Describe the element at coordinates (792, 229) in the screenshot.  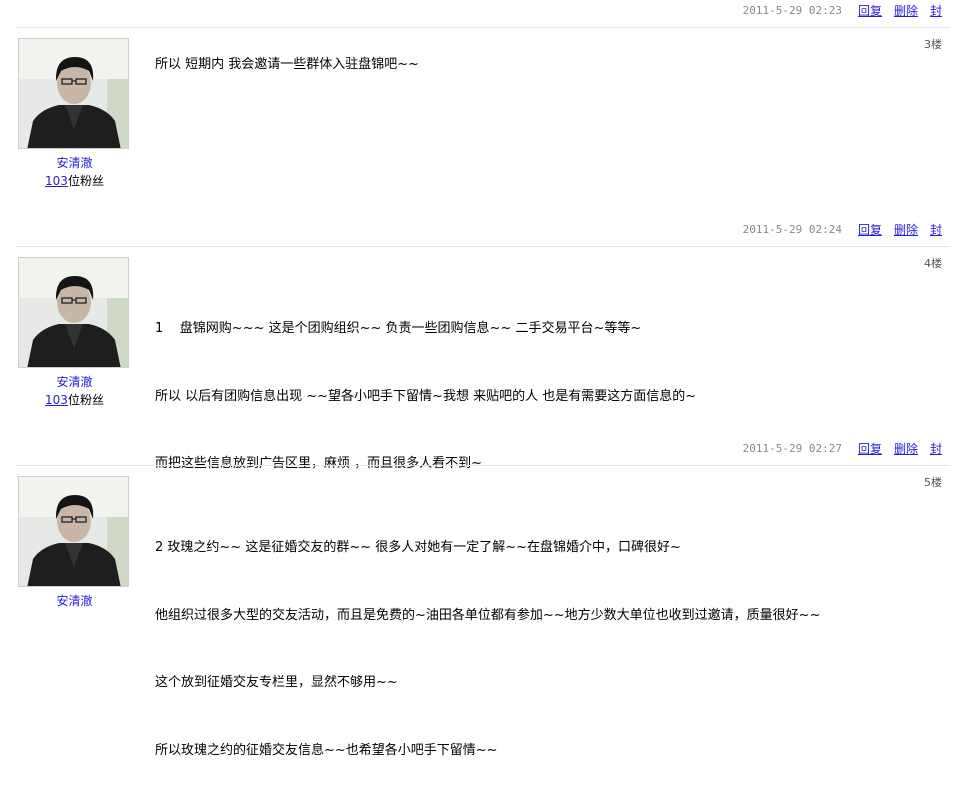
I see `post-time: 2011-5-29 02:24` at that location.